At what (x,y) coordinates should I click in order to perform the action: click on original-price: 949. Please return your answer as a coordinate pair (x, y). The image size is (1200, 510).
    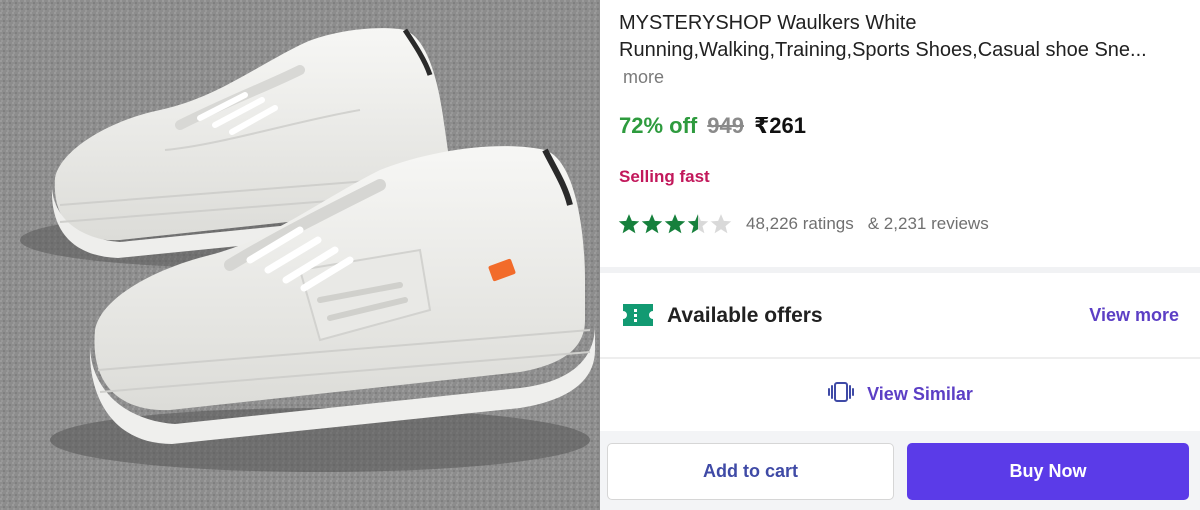
    Looking at the image, I should click on (725, 125).